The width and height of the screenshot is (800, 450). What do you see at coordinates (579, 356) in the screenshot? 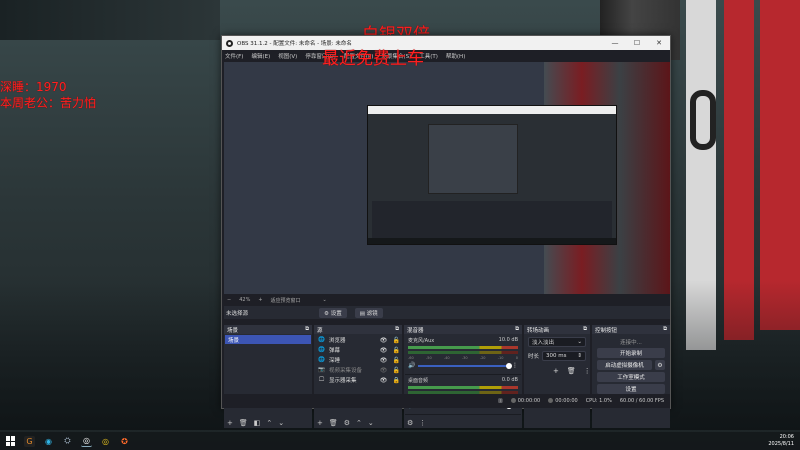
I see `spinner-icon: ⇕` at bounding box center [579, 356].